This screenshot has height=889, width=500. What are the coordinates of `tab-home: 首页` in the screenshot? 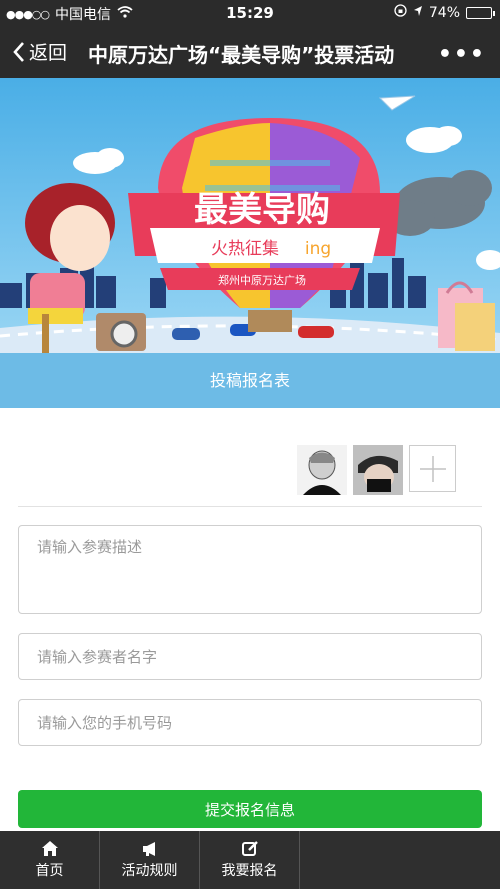 It's located at (50, 860).